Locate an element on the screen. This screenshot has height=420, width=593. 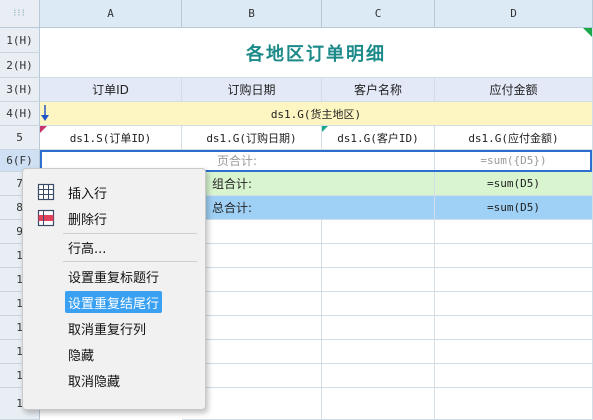
header-order-id: 订单ID is located at coordinates (111, 90).